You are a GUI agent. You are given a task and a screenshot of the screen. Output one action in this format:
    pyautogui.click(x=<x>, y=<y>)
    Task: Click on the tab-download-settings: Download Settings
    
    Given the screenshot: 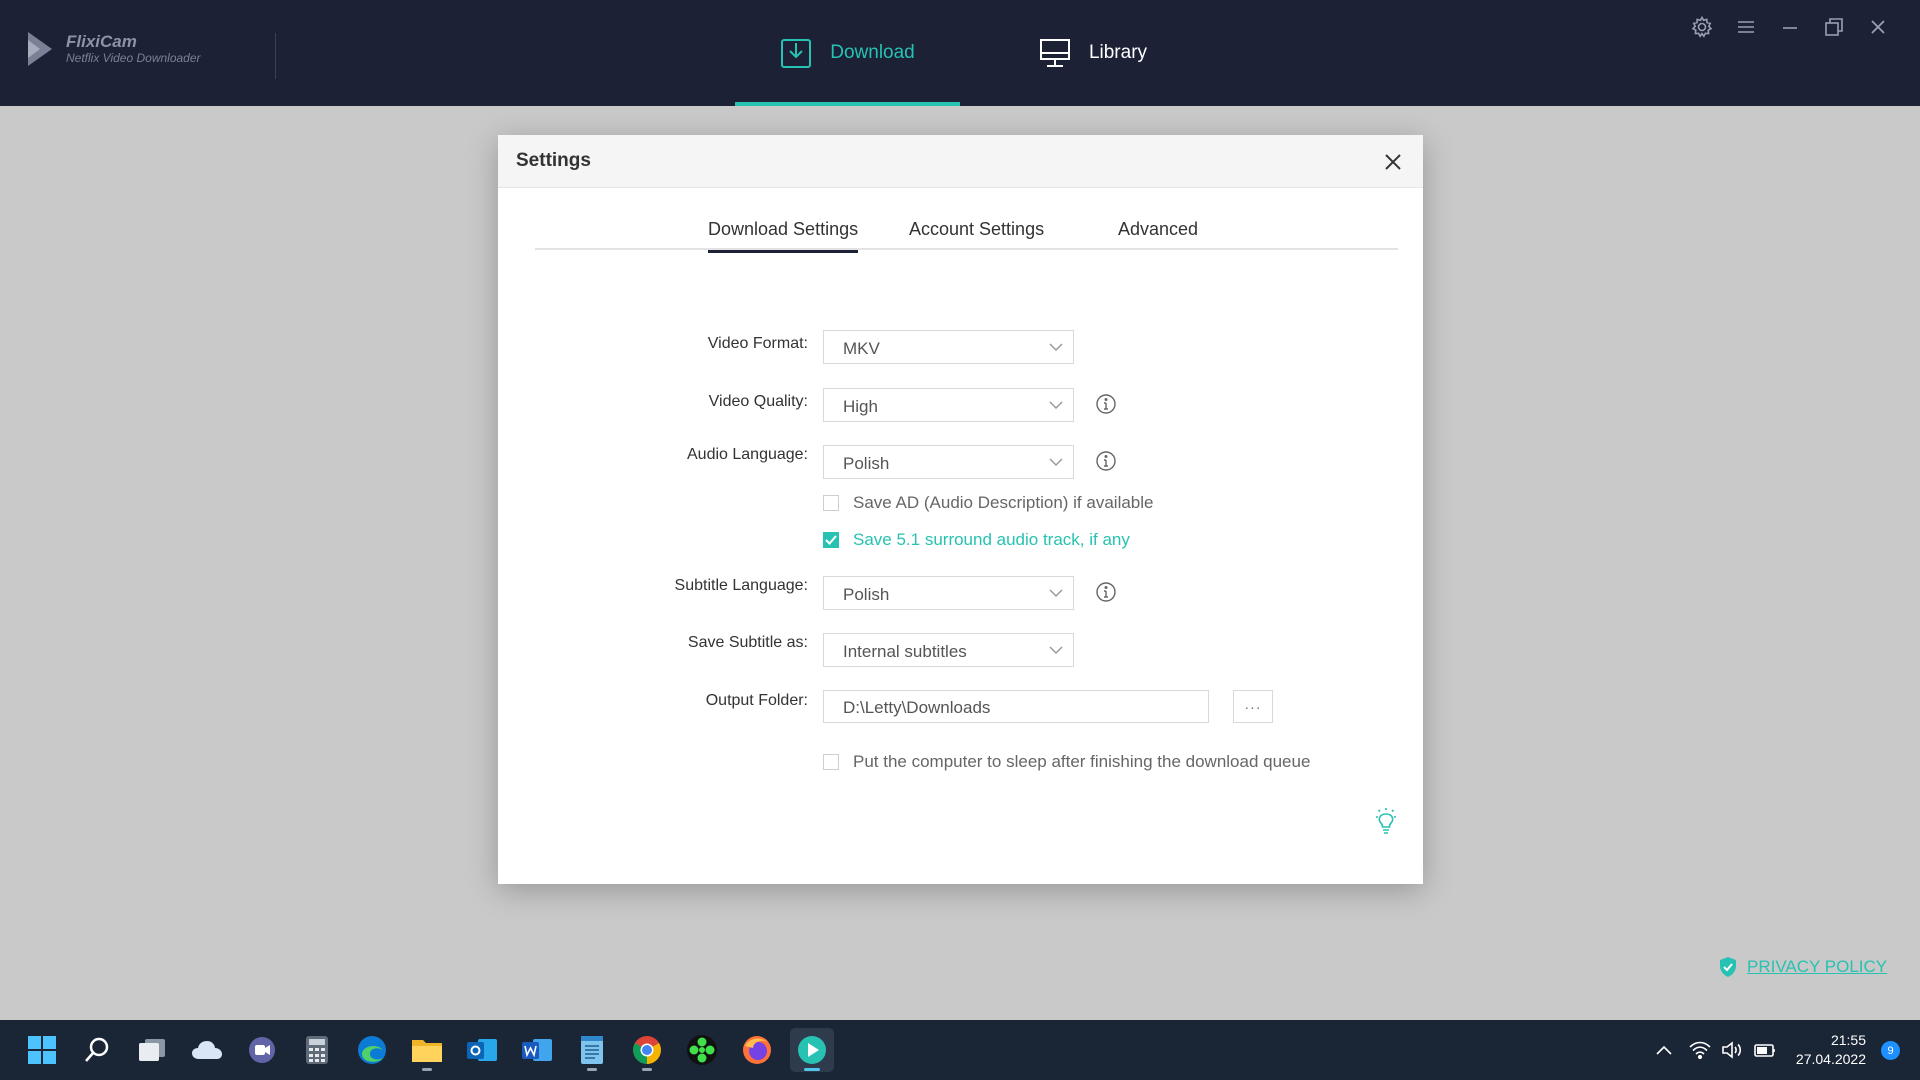 What is the action you would take?
    pyautogui.click(x=783, y=236)
    